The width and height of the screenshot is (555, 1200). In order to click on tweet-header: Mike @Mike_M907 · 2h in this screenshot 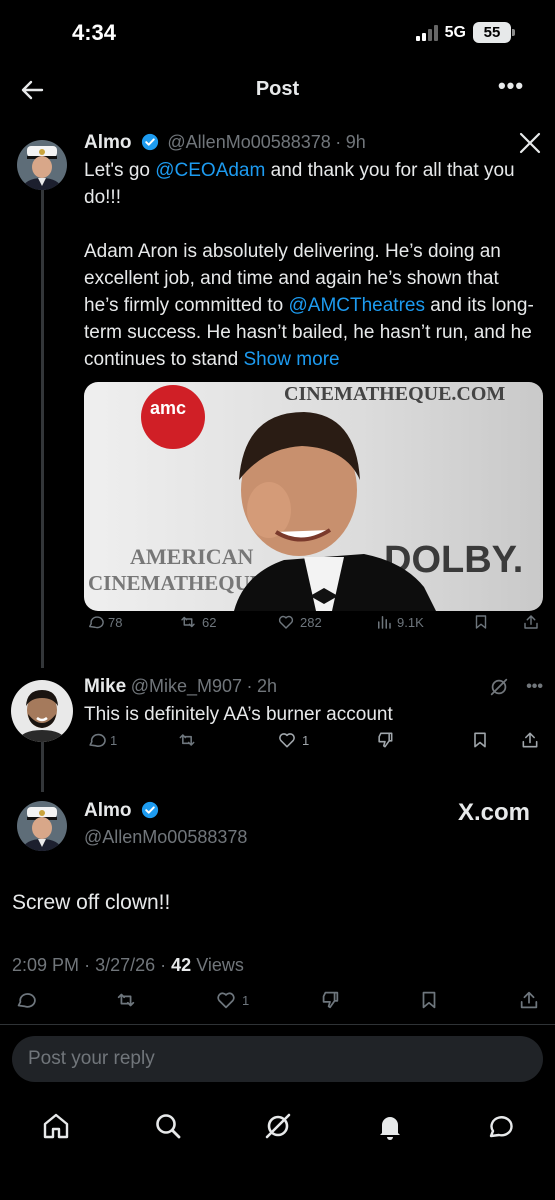, I will do `click(180, 687)`.